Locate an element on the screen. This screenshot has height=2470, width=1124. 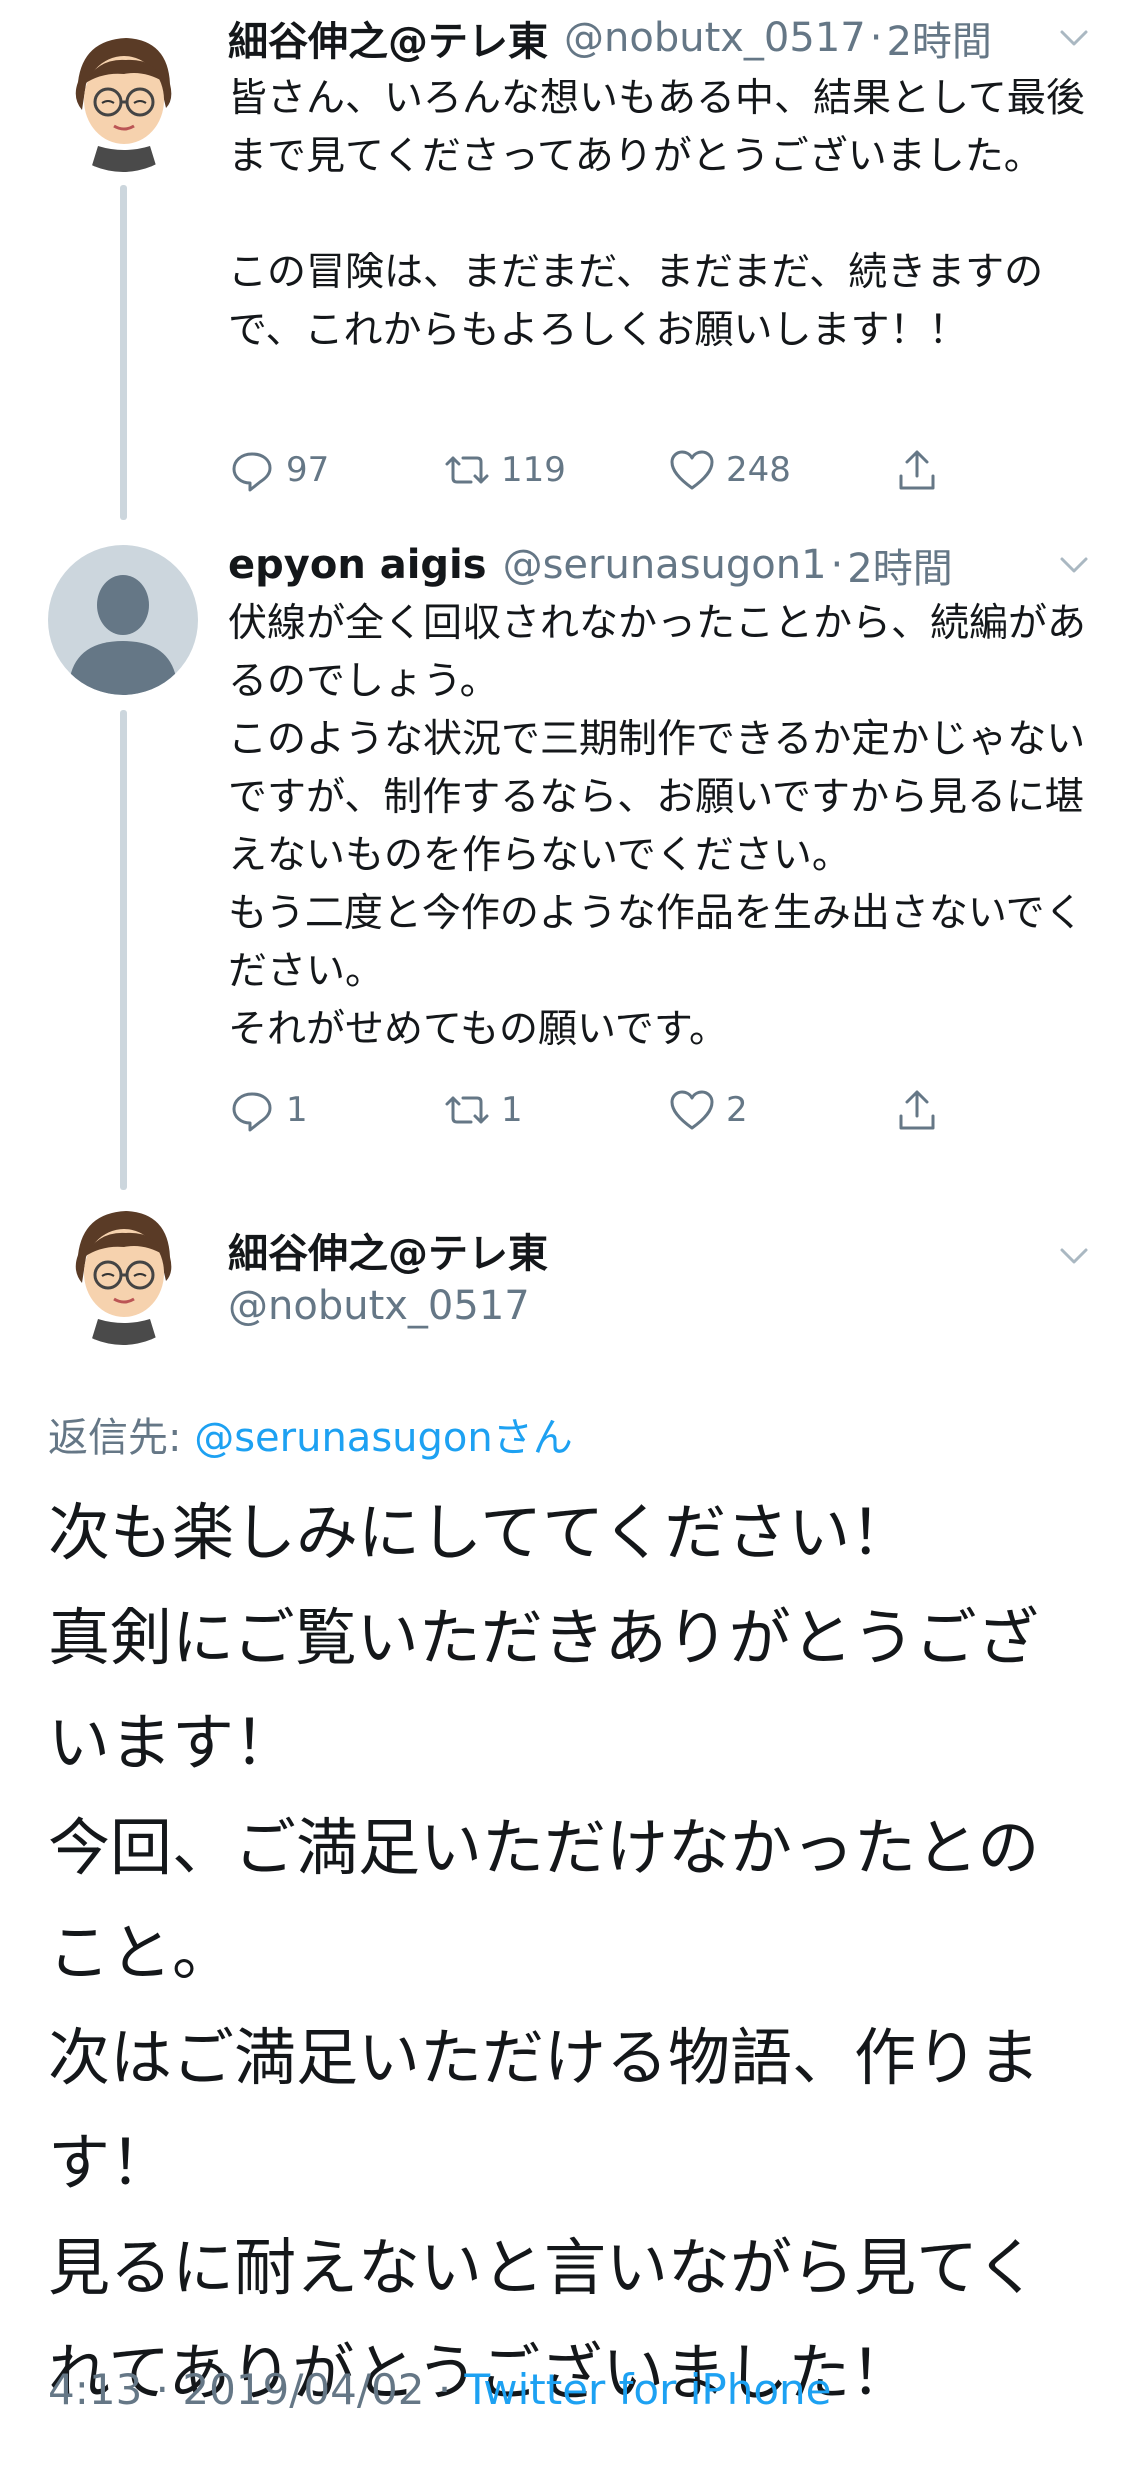
reply-to-prefix: 返信先: is located at coordinates (121, 1438).